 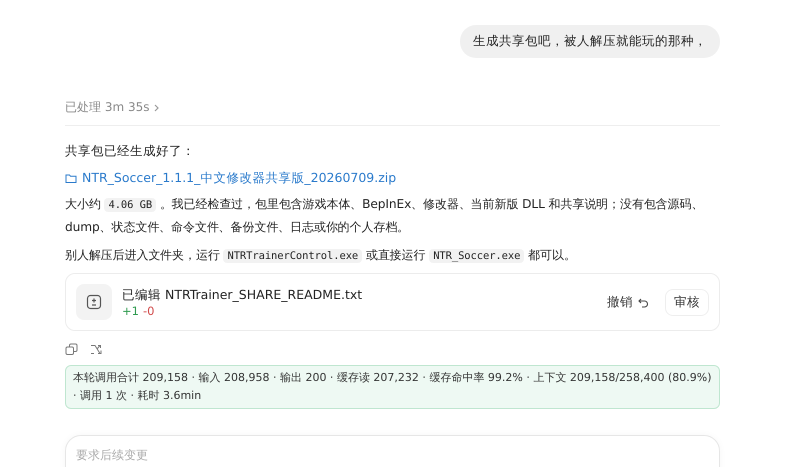 What do you see at coordinates (643, 302) in the screenshot?
I see `undo-icon` at bounding box center [643, 302].